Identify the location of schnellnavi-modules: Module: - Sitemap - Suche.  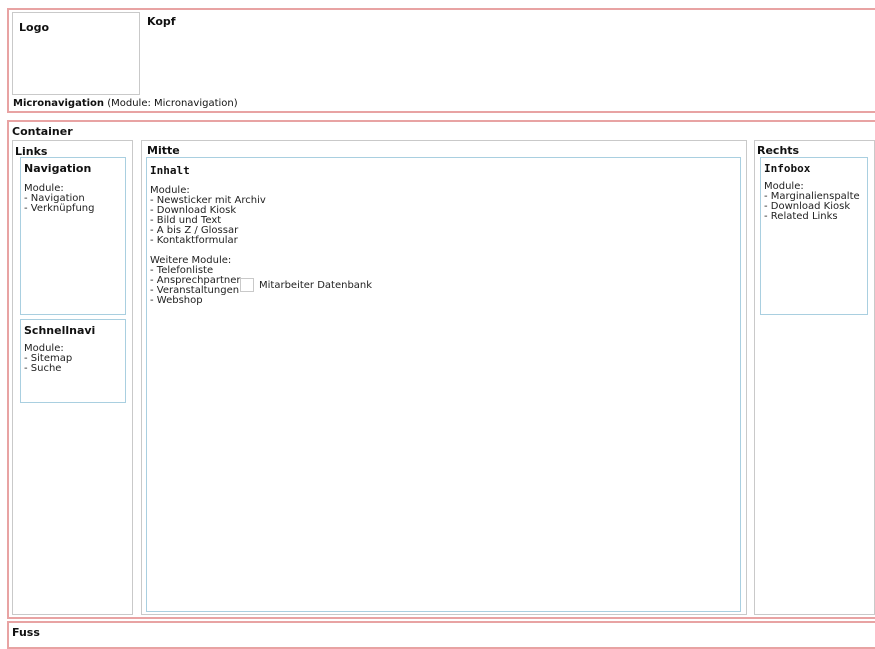
(48, 358).